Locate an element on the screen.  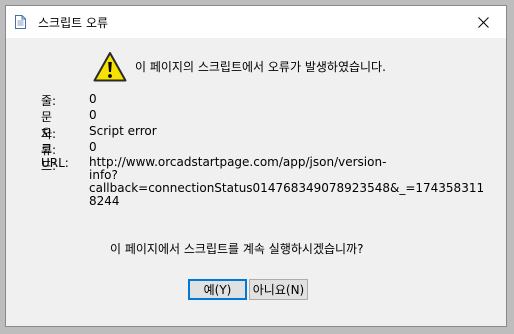
continue-question: 이 페이지에서 스크립트를 계속 실행하시겠습니까? is located at coordinates (237, 249).